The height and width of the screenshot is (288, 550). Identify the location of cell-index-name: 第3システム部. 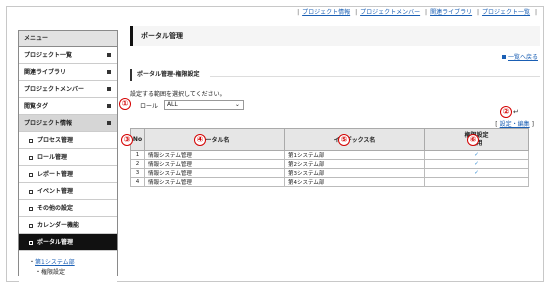
(354, 173).